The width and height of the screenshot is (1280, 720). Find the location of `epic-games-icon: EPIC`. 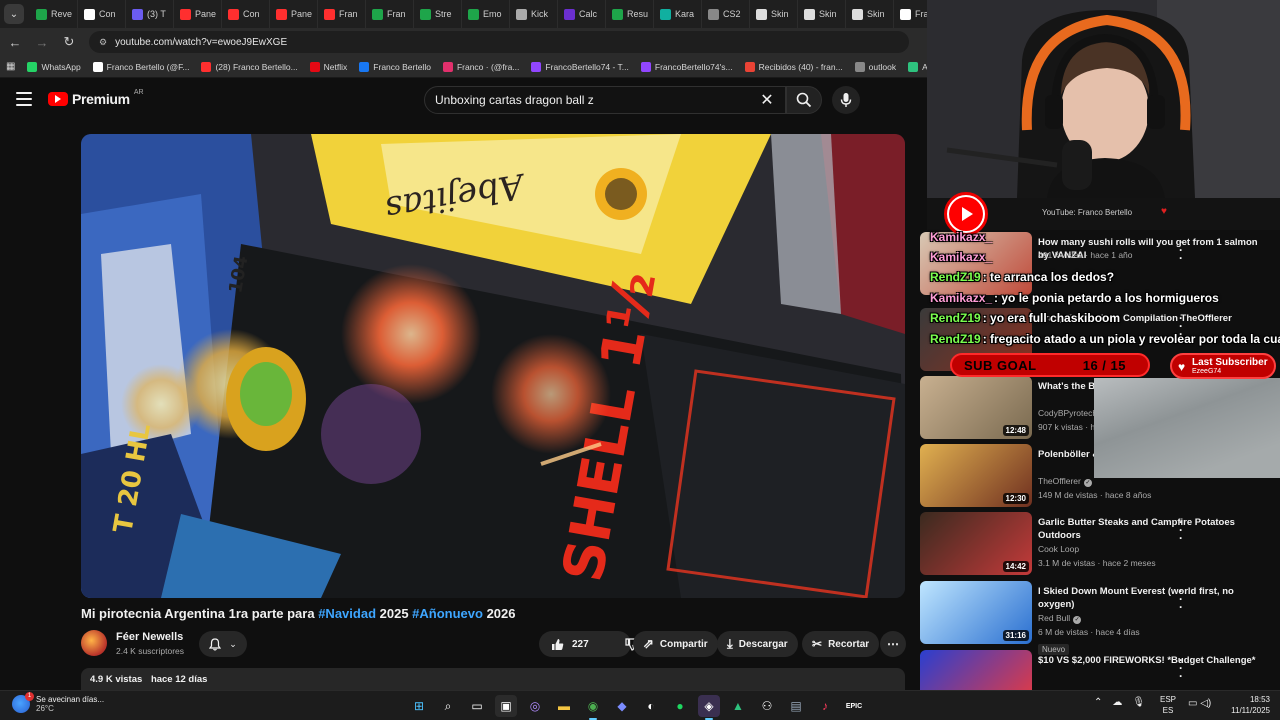

epic-games-icon: EPIC is located at coordinates (854, 706).